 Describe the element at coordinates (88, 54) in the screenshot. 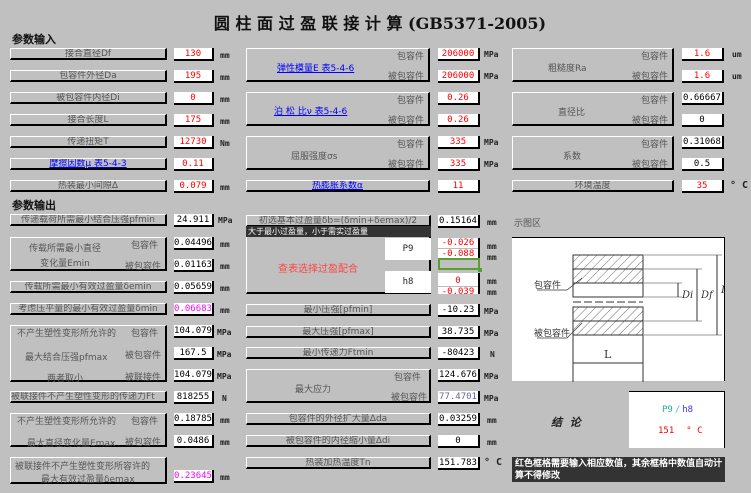

I see `input-label: 接合直径Df` at that location.